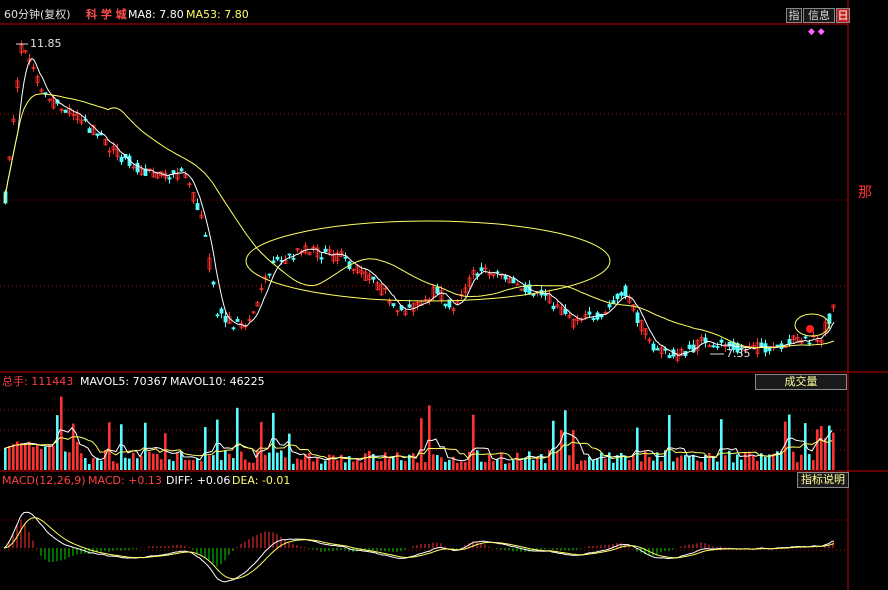 Image resolution: width=888 pixels, height=590 pixels. What do you see at coordinates (44, 480) in the screenshot?
I see `macd-name: MACD(12,26,9)` at bounding box center [44, 480].